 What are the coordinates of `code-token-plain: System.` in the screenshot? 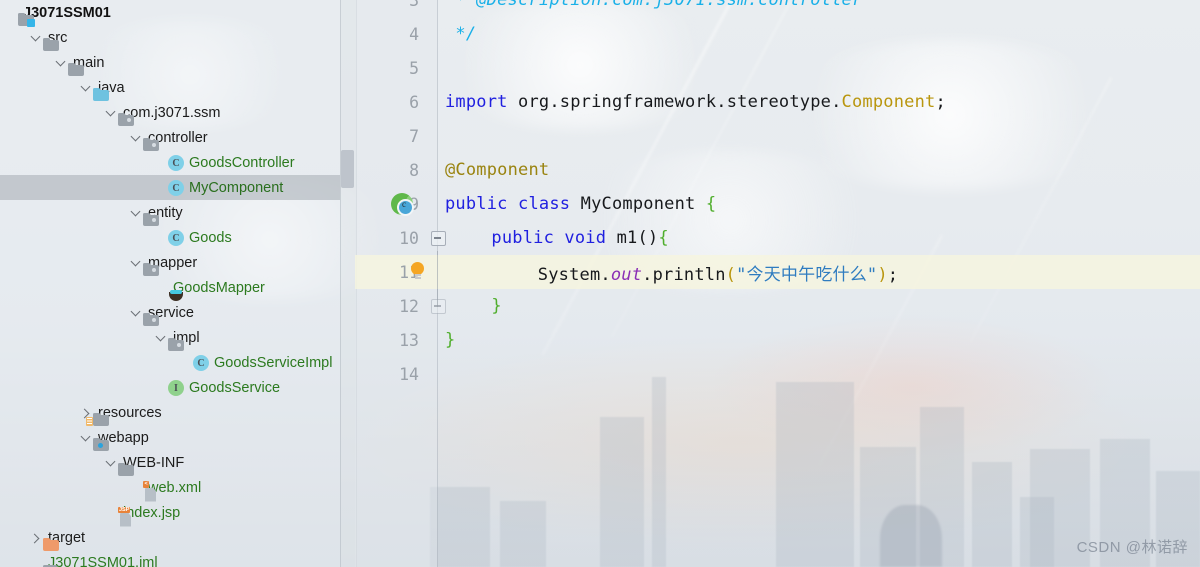 It's located at (574, 274).